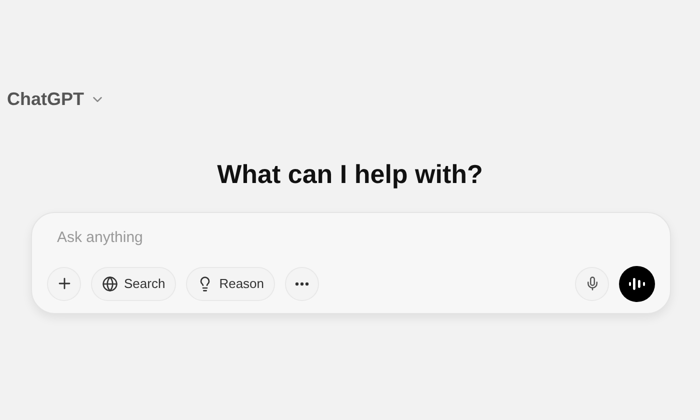 The image size is (700, 420). I want to click on heading: What can I help with?, so click(350, 174).